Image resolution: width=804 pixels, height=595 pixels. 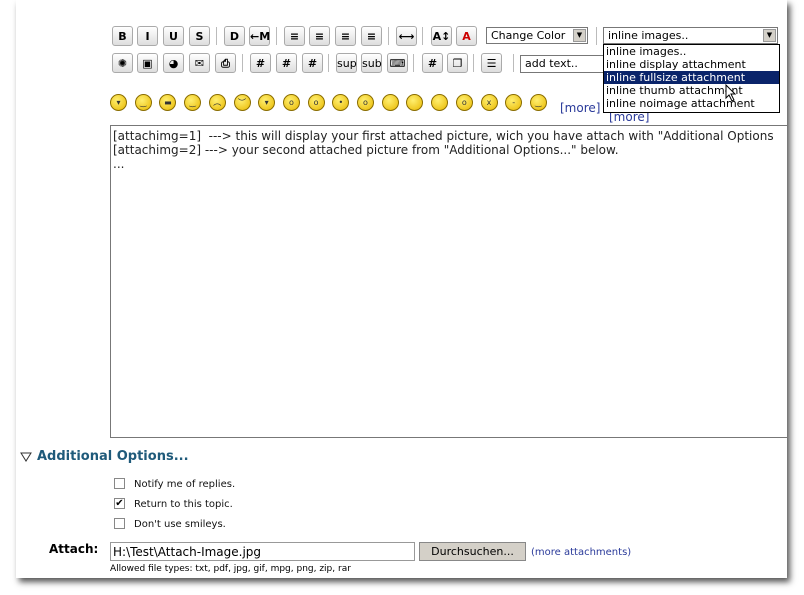 What do you see at coordinates (147, 63) in the screenshot?
I see `image-button: ▣` at bounding box center [147, 63].